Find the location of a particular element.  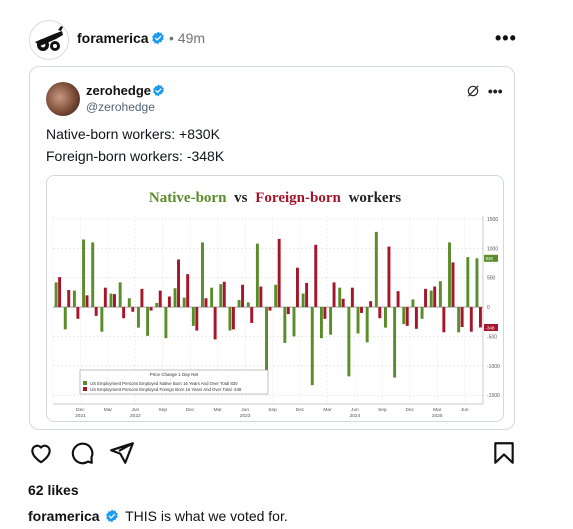

zerohedge-avatar is located at coordinates (63, 99).